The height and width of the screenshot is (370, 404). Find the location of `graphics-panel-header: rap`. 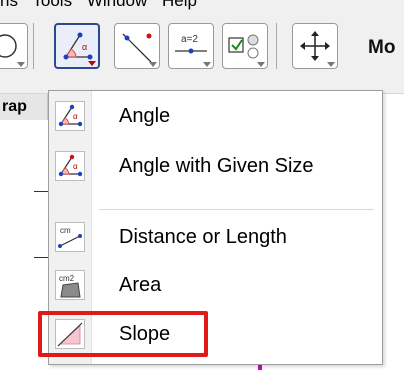

graphics-panel-header: rap is located at coordinates (24, 107).